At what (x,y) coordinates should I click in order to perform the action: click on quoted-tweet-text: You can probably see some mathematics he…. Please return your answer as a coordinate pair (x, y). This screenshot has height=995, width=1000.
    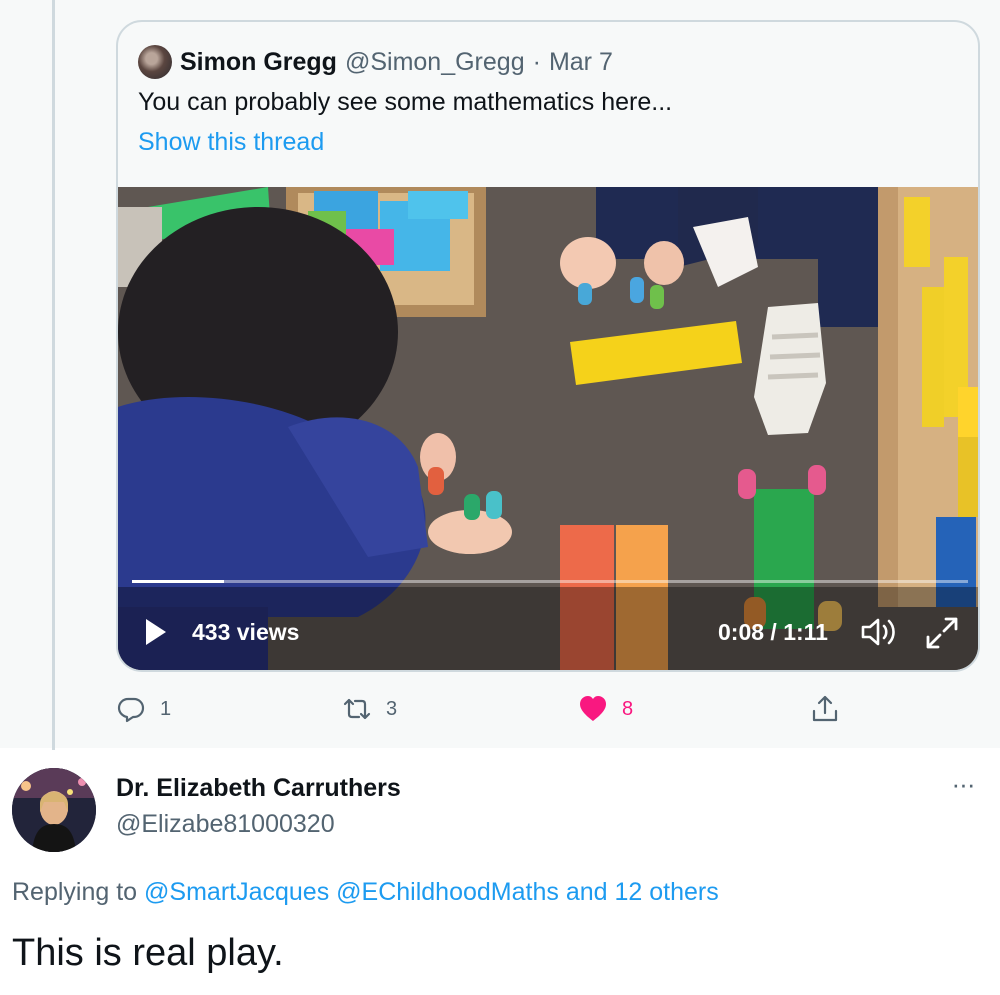
    Looking at the image, I should click on (405, 102).